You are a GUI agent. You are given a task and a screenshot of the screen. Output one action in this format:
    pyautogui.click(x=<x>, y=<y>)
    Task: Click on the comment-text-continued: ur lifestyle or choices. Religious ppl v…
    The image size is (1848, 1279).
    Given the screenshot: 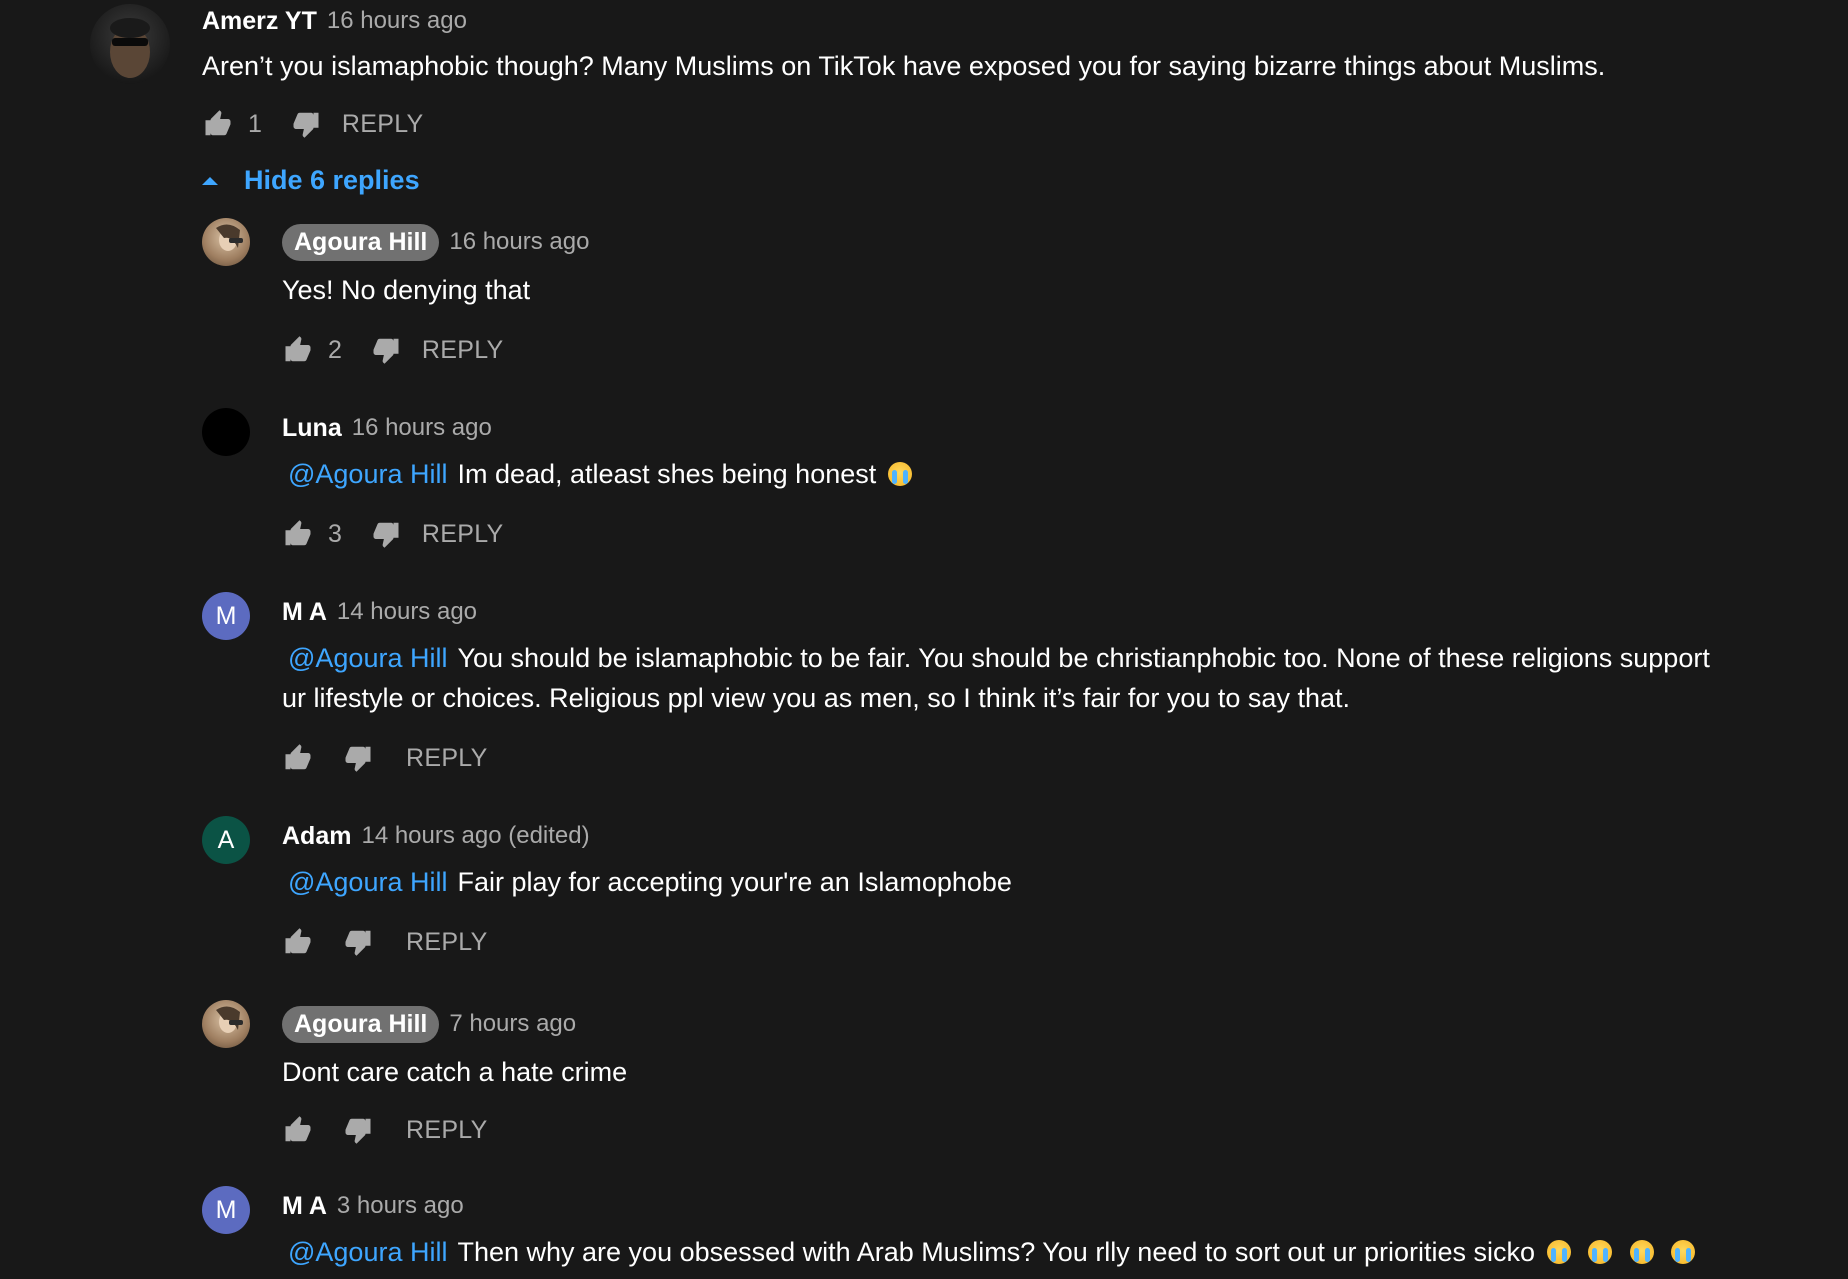 What is the action you would take?
    pyautogui.click(x=816, y=698)
    